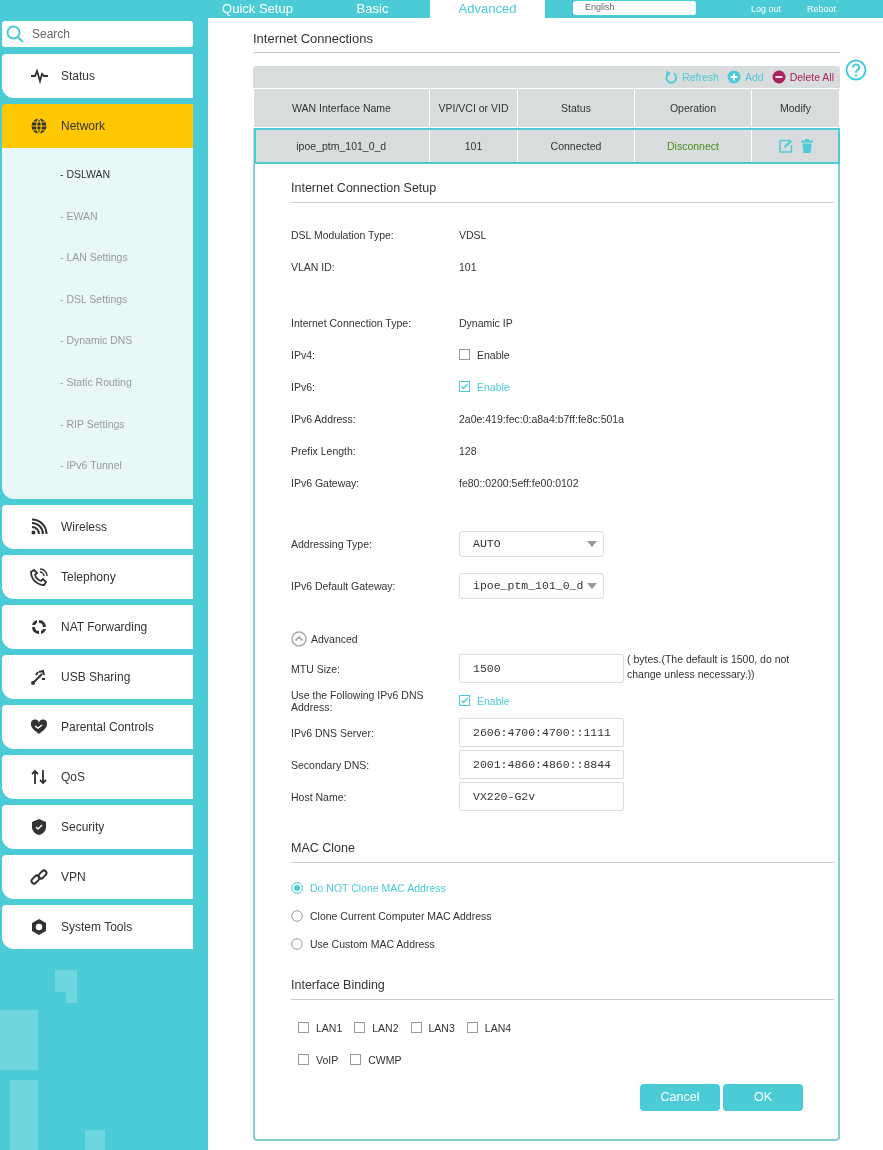 This screenshot has height=1150, width=883. Describe the element at coordinates (541, 732) in the screenshot. I see `input-field: 2606:4700:4700::1111` at that location.